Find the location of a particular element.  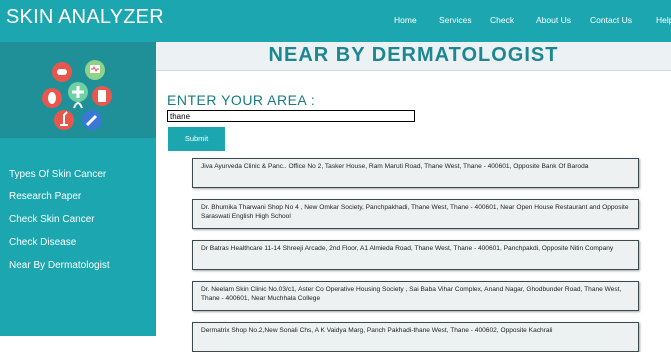

sidebar-item-check-skin-cancer: Check Skin Cancer is located at coordinates (52, 219).